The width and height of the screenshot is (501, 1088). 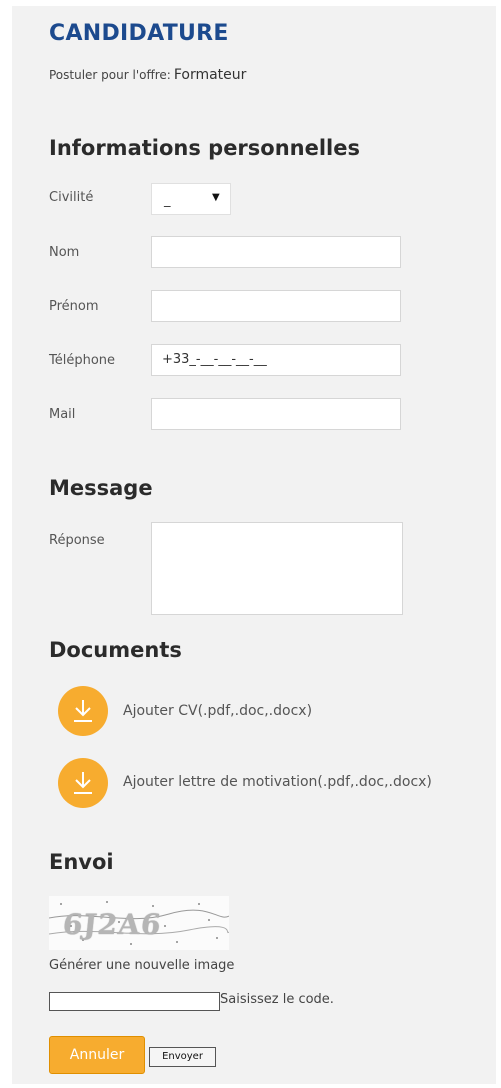 What do you see at coordinates (205, 148) in the screenshot?
I see `section-personal: Informations personnelles` at bounding box center [205, 148].